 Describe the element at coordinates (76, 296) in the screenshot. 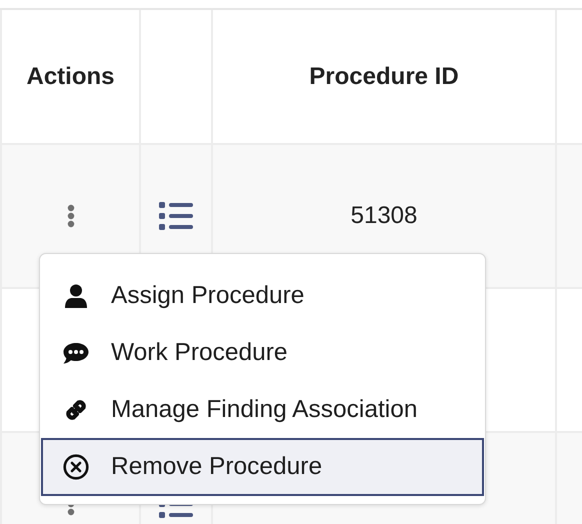

I see `person-icon` at that location.